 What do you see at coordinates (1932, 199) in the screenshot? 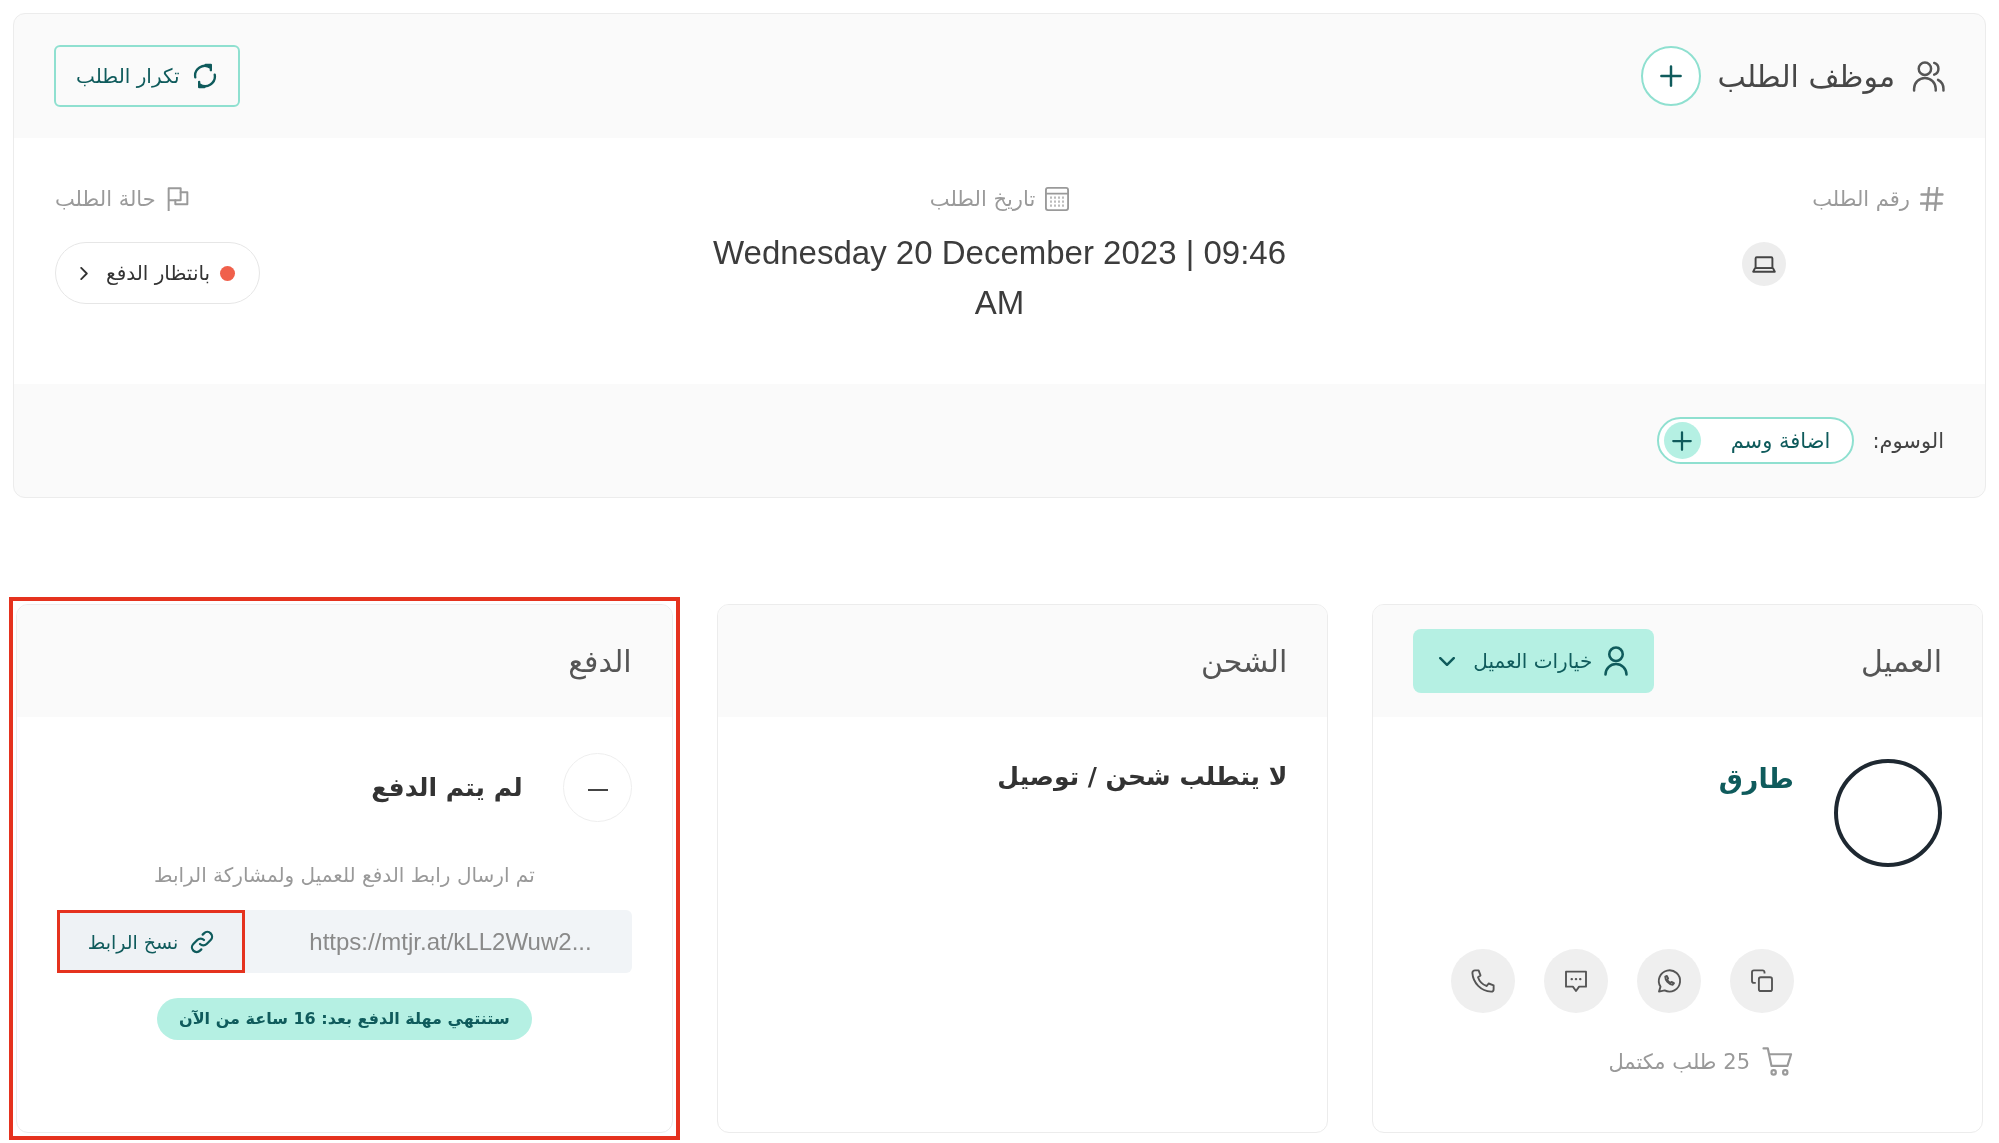
I see `hash-icon` at bounding box center [1932, 199].